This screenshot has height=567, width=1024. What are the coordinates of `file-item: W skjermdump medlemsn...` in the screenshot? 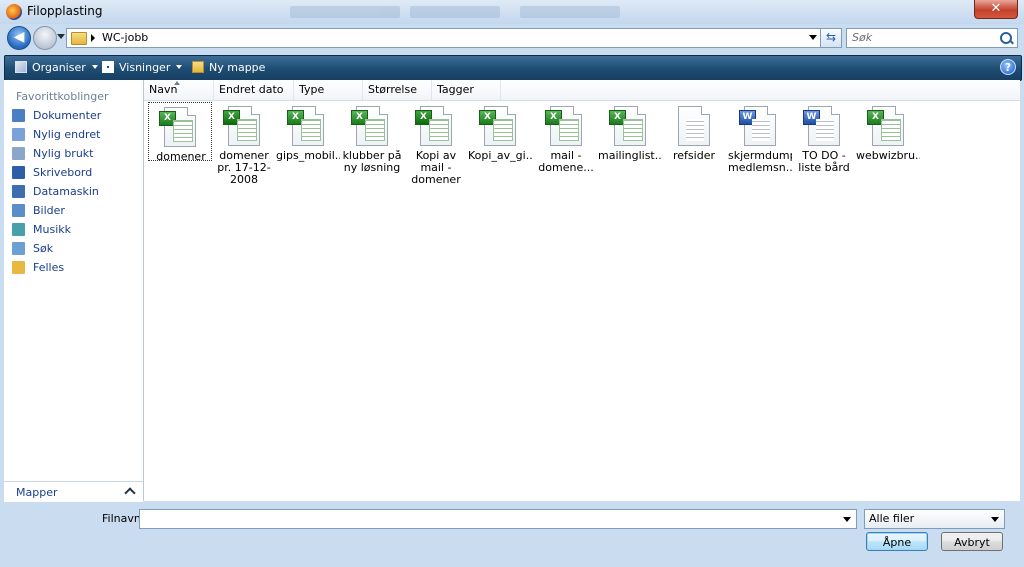 It's located at (760, 138).